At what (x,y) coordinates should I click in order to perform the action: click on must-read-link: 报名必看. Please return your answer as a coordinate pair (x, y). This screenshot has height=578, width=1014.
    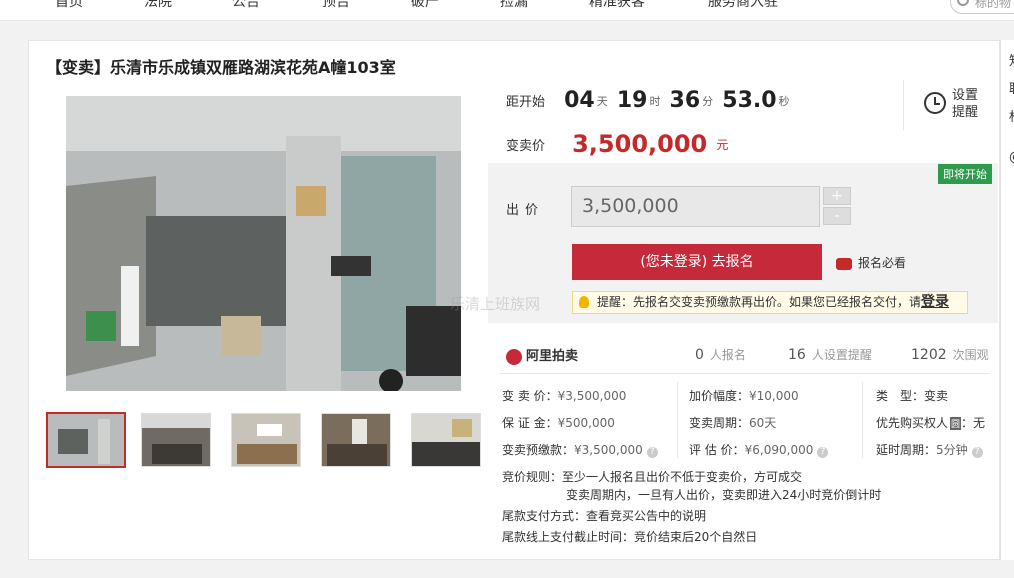
    Looking at the image, I should click on (871, 262).